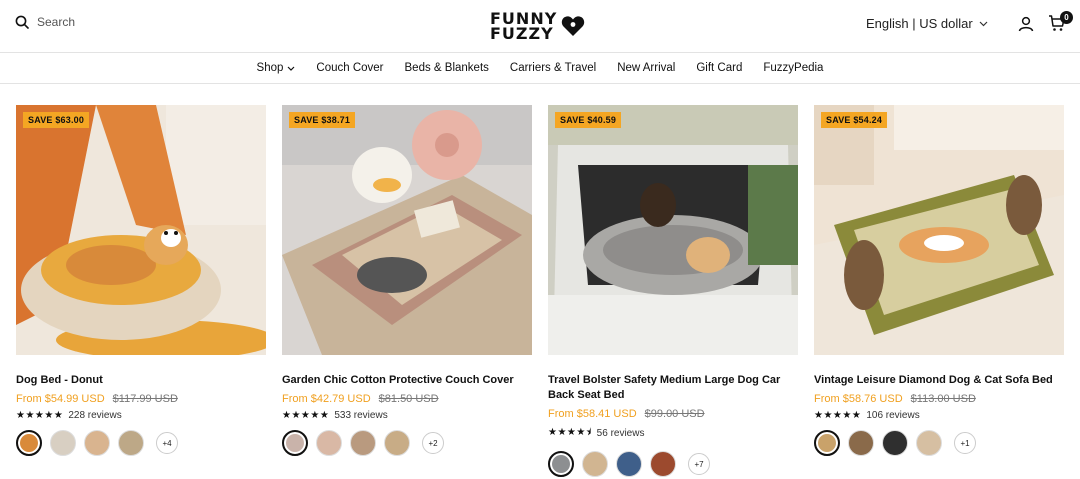  What do you see at coordinates (433, 443) in the screenshot?
I see `more-swatches-button: +2` at bounding box center [433, 443].